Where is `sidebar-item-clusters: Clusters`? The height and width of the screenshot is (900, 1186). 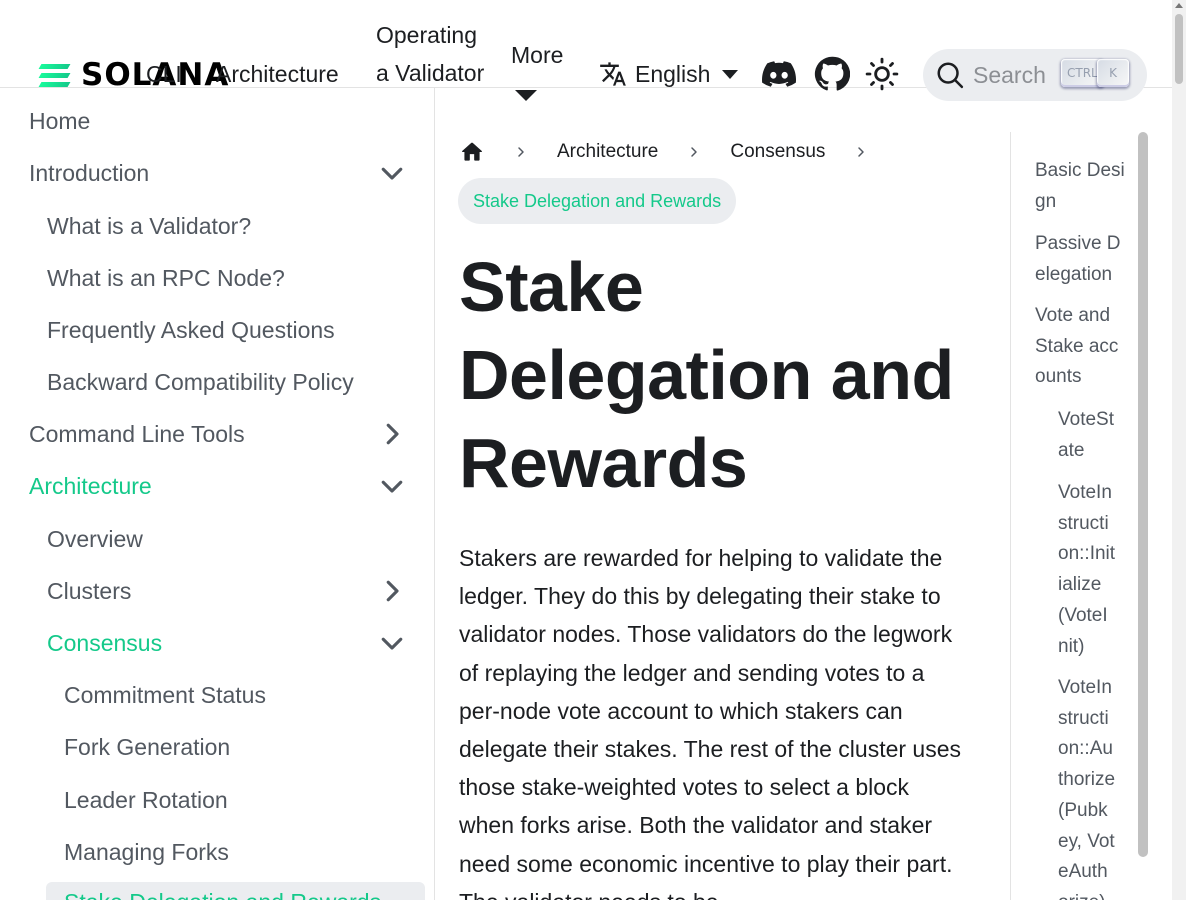
sidebar-item-clusters: Clusters is located at coordinates (230, 591).